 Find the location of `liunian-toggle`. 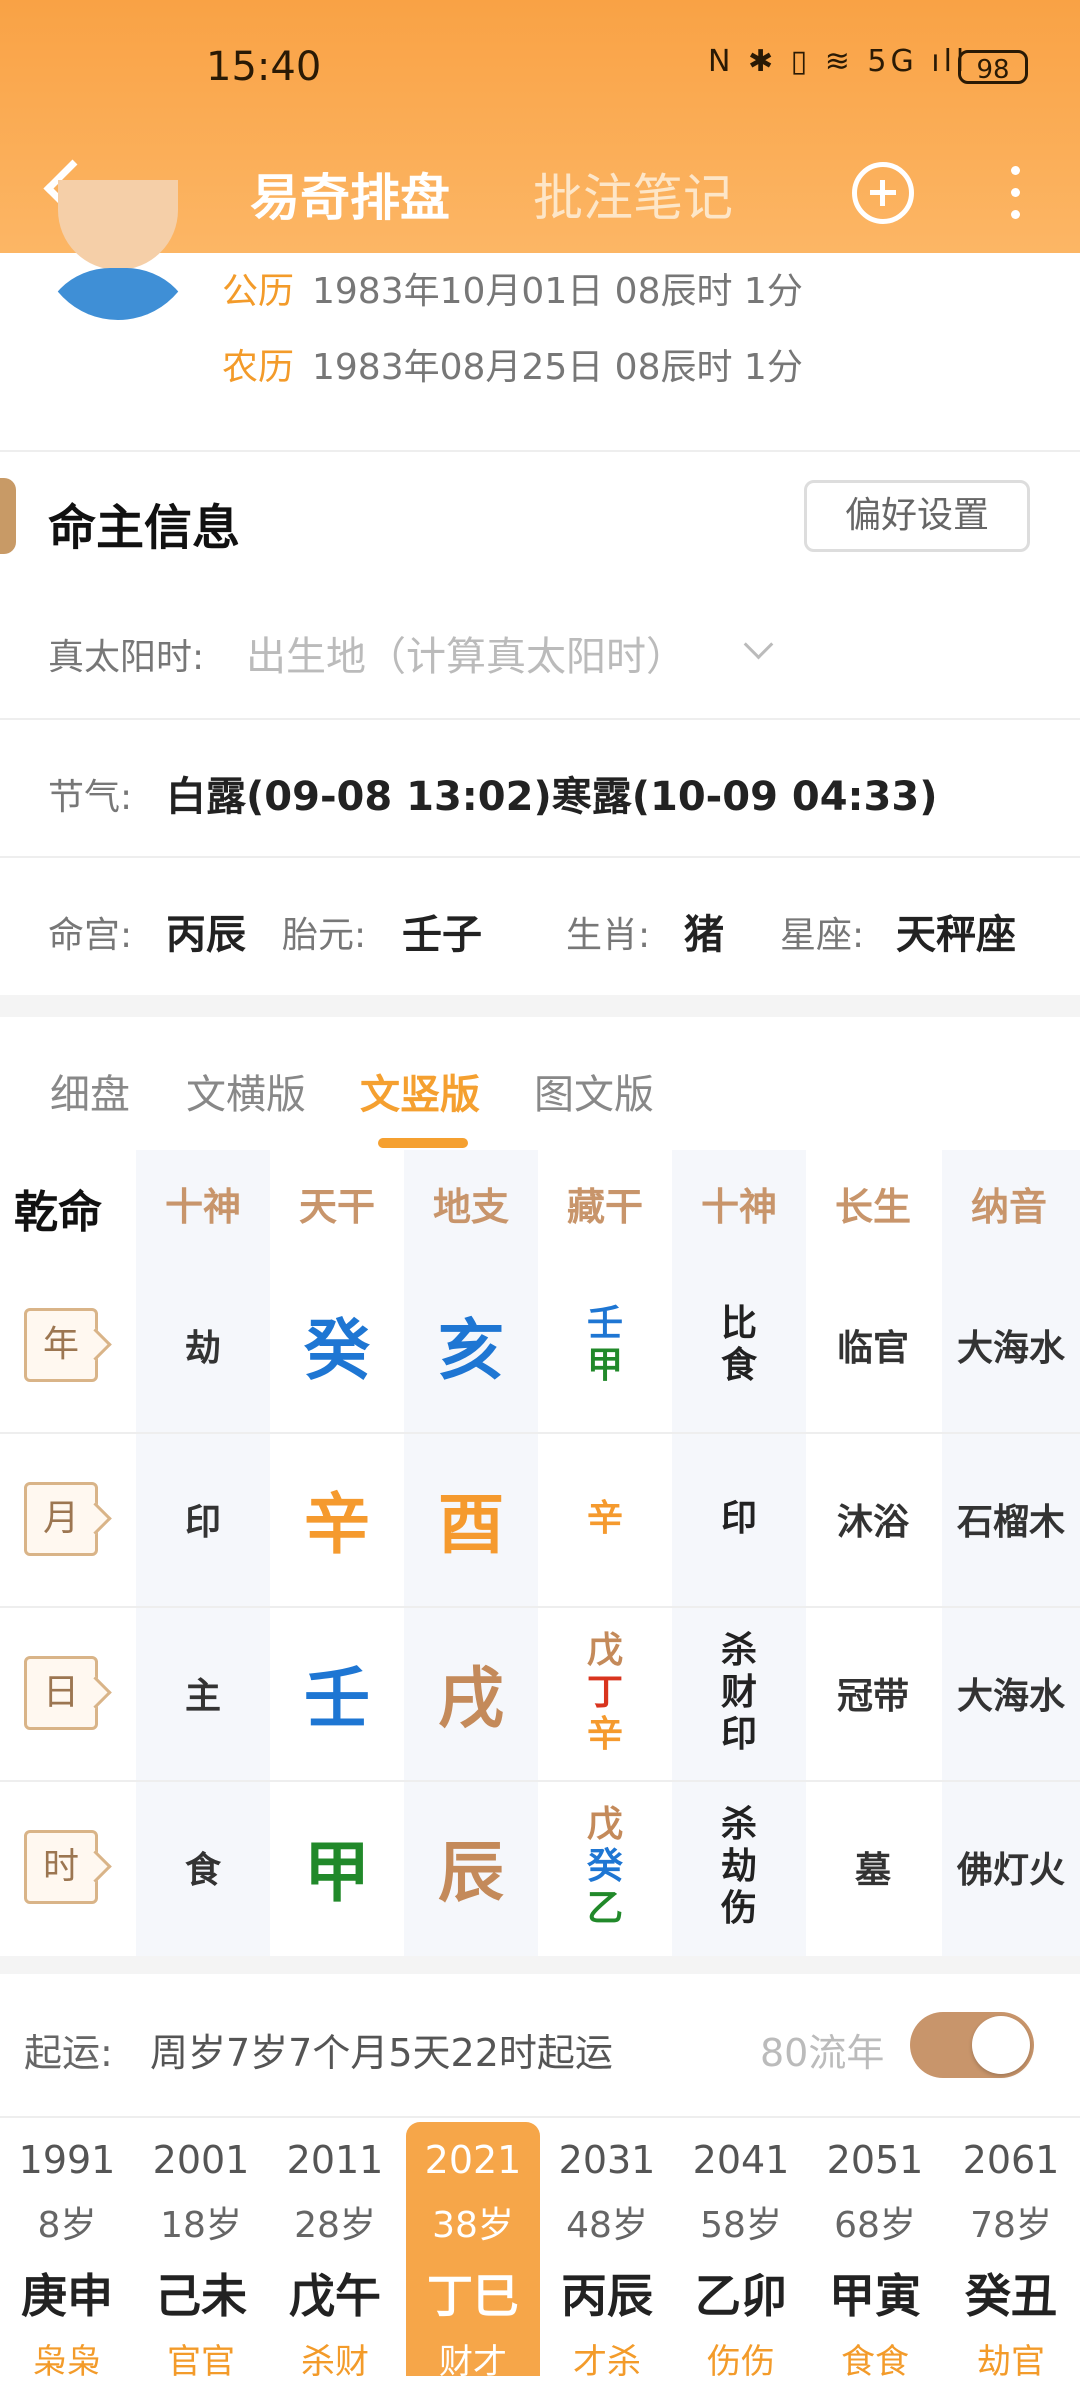

liunian-toggle is located at coordinates (972, 2045).